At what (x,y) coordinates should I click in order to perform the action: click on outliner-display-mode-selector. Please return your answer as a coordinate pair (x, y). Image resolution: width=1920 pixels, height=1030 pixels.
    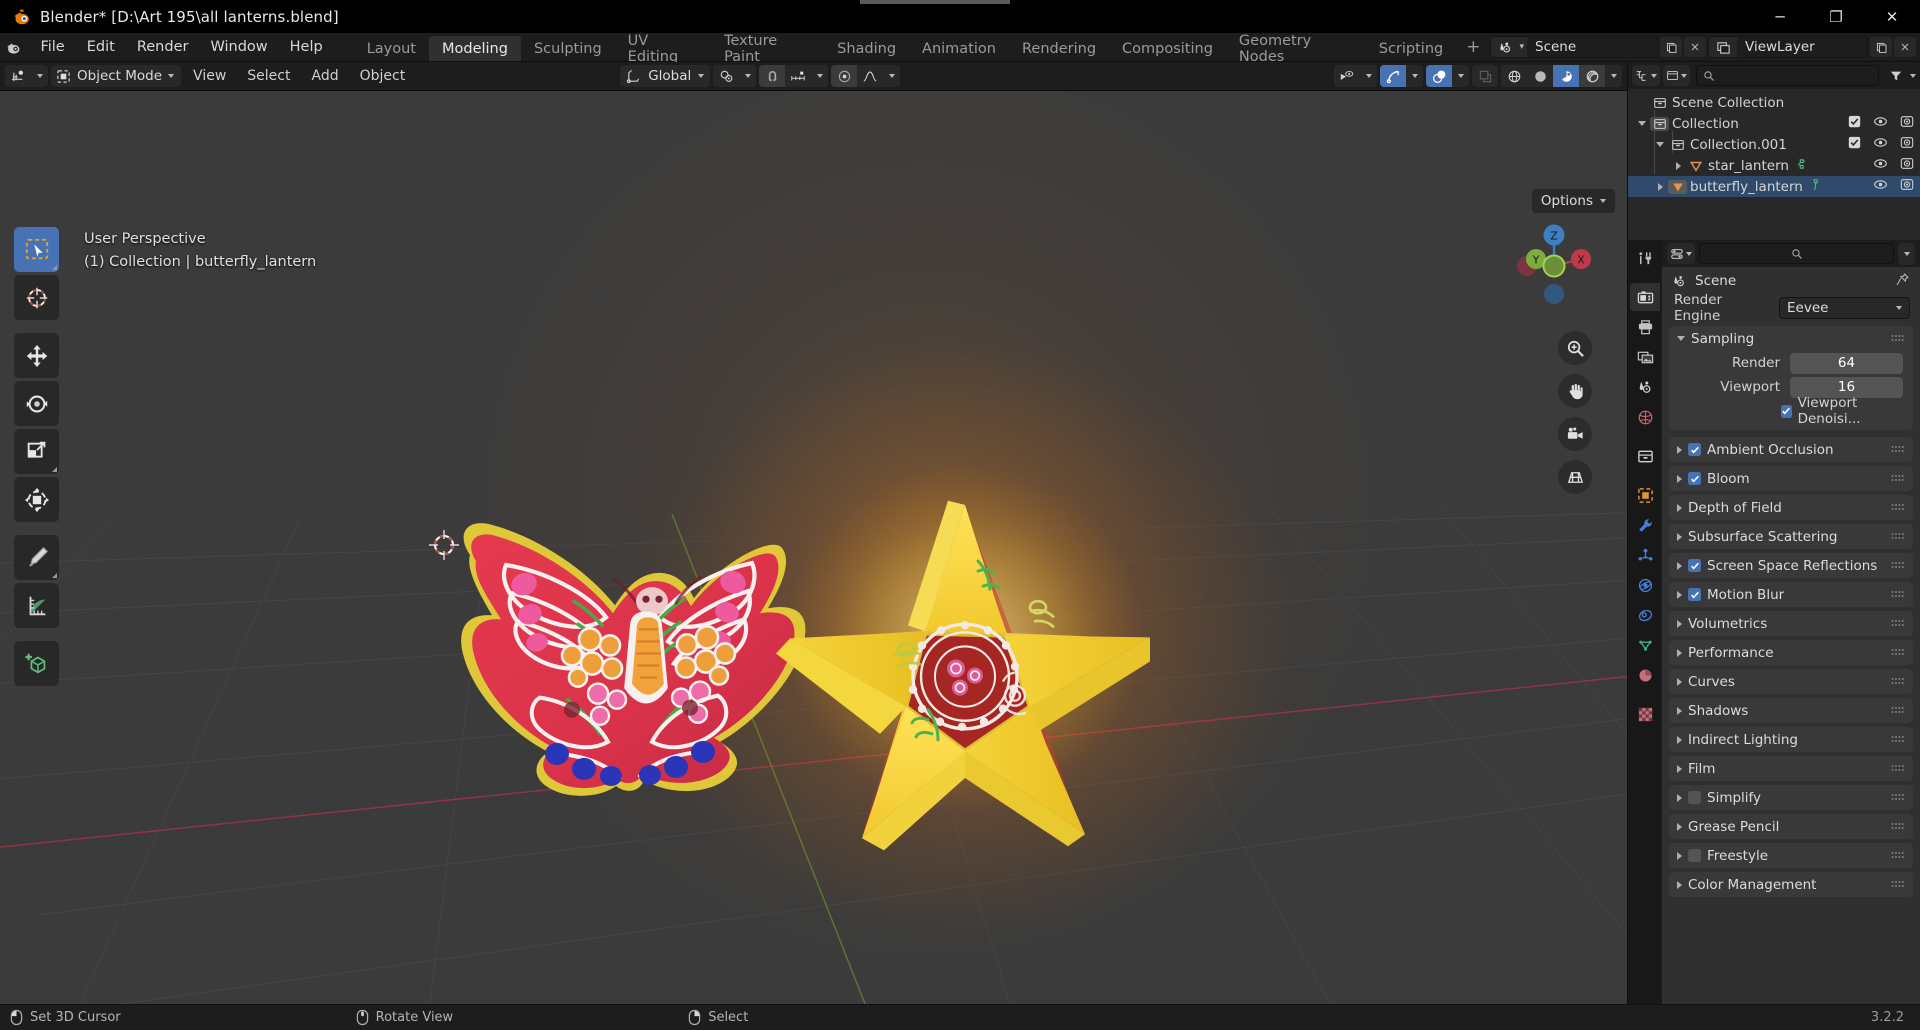
    Looking at the image, I should click on (1676, 75).